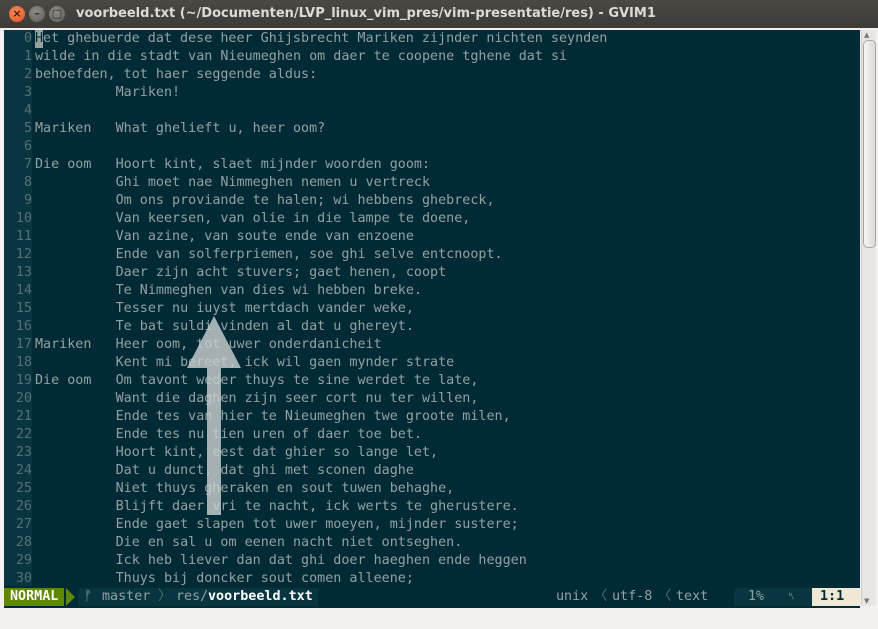 This screenshot has height=629, width=878. What do you see at coordinates (18, 471) in the screenshot?
I see `line-number: 24` at bounding box center [18, 471].